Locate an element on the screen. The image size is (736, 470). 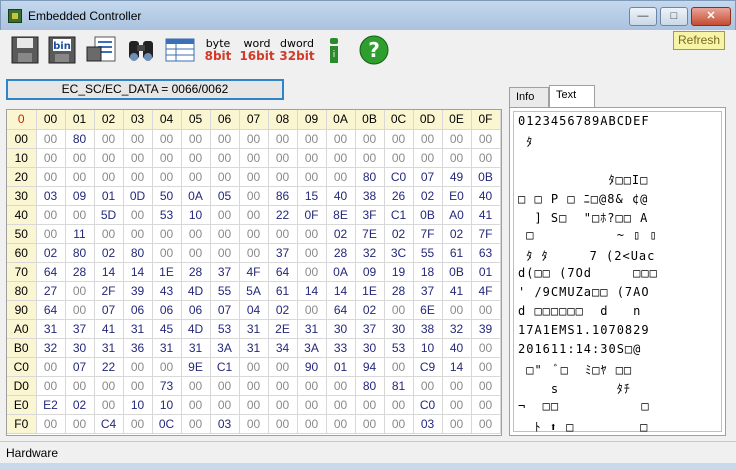
hex-cell: 11 is located at coordinates (80, 234).